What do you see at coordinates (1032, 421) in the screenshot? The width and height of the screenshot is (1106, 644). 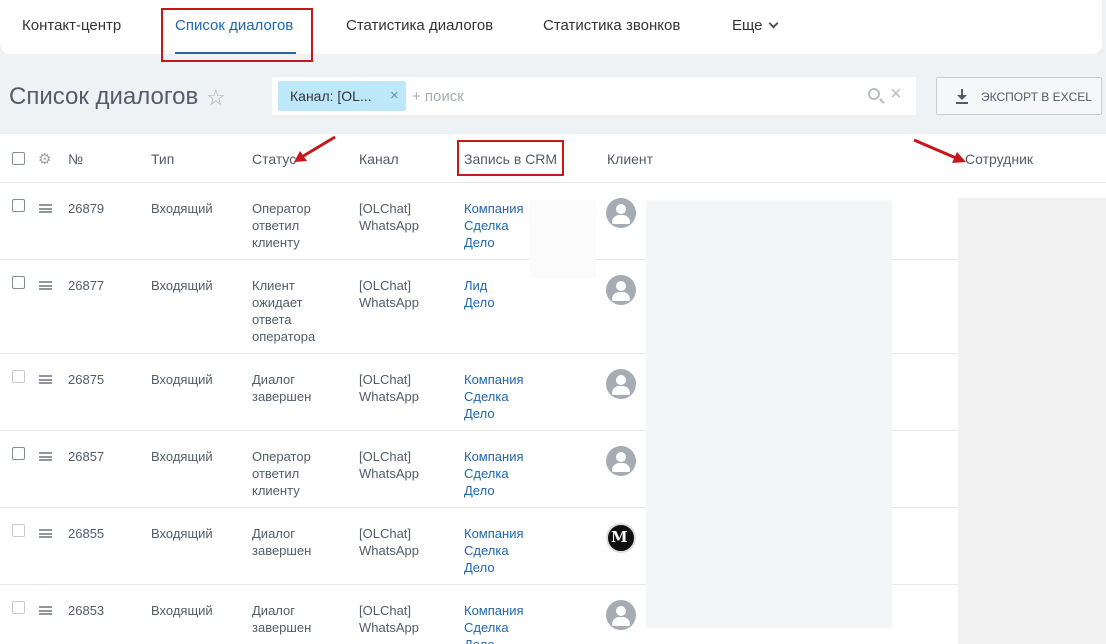 I see `redacted-employee-names` at bounding box center [1032, 421].